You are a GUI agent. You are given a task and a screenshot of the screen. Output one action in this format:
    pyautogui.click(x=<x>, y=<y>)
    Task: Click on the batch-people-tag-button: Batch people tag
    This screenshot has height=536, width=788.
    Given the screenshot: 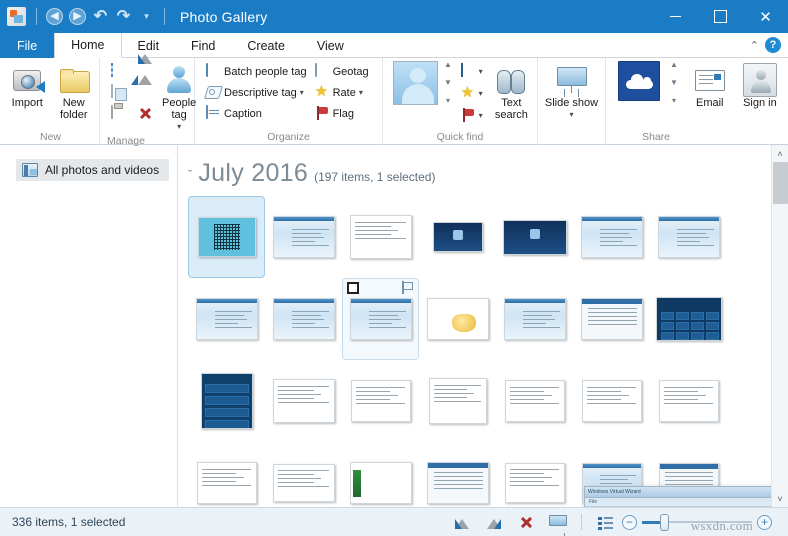 What is the action you would take?
    pyautogui.click(x=256, y=71)
    